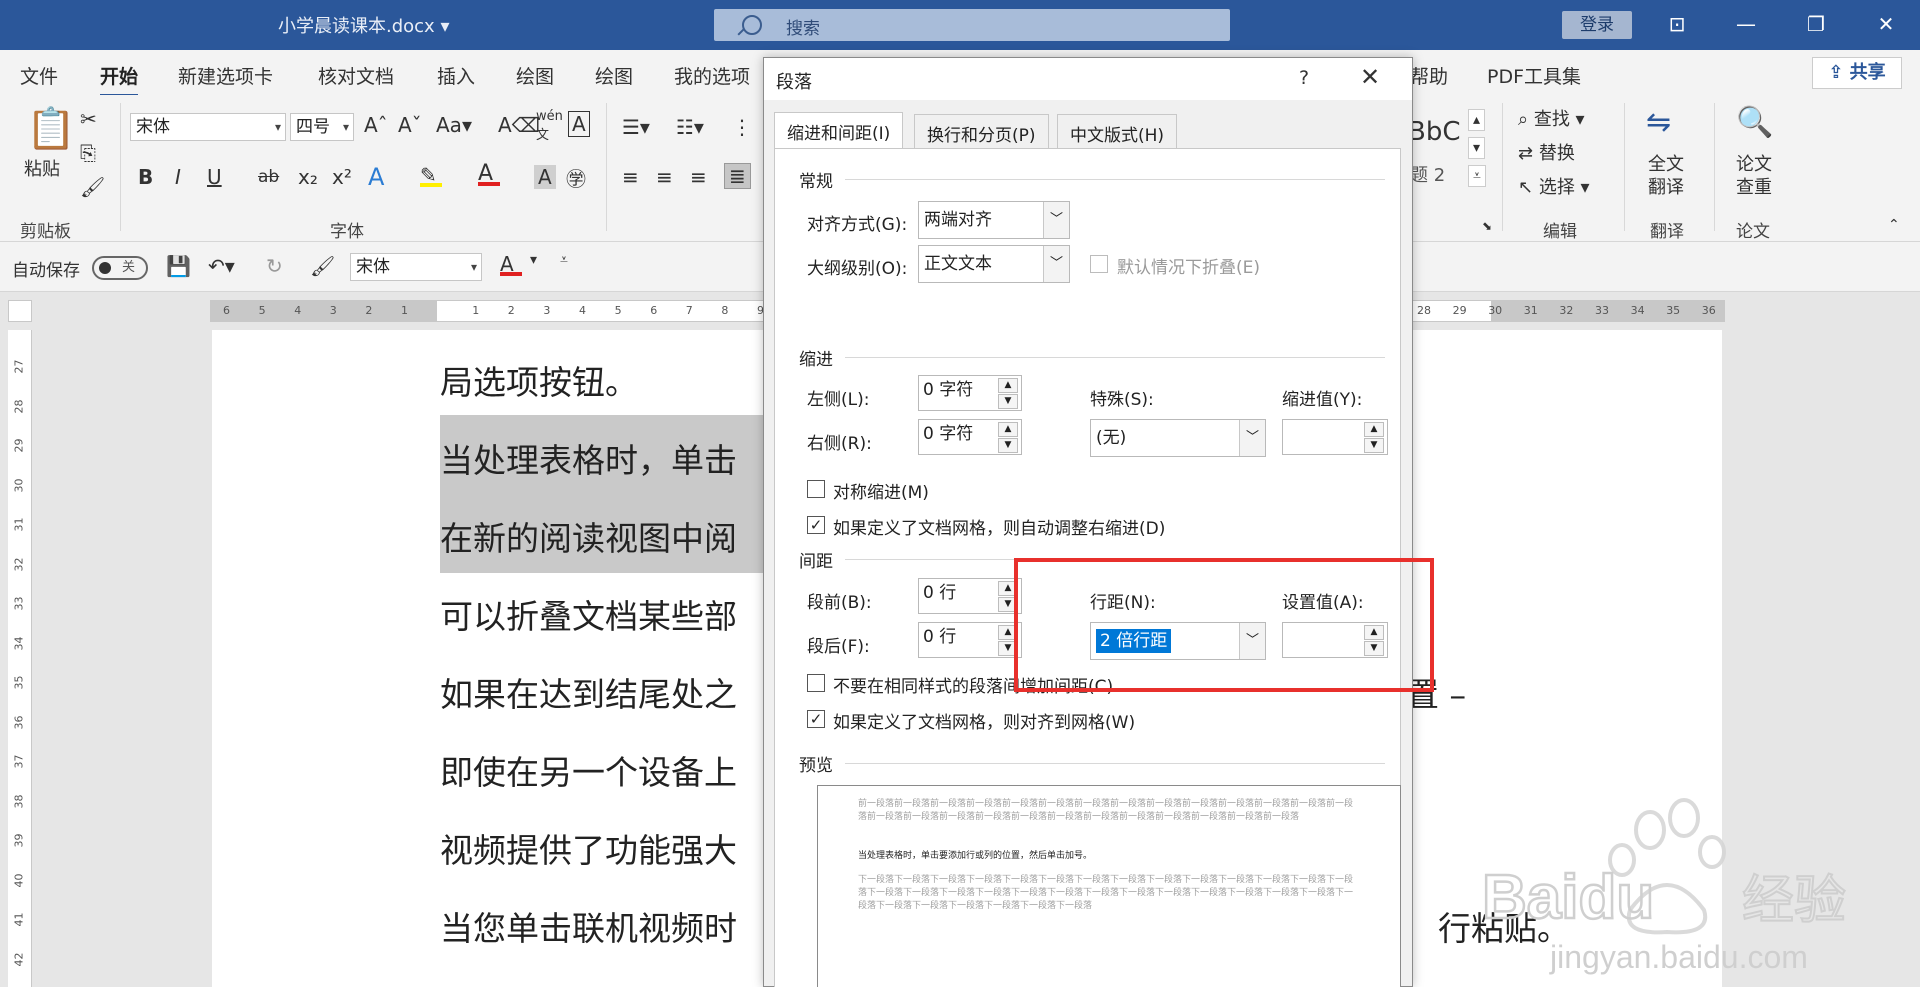  Describe the element at coordinates (1487, 226) in the screenshot. I see `styles-launcher-icon: ⬊` at that location.